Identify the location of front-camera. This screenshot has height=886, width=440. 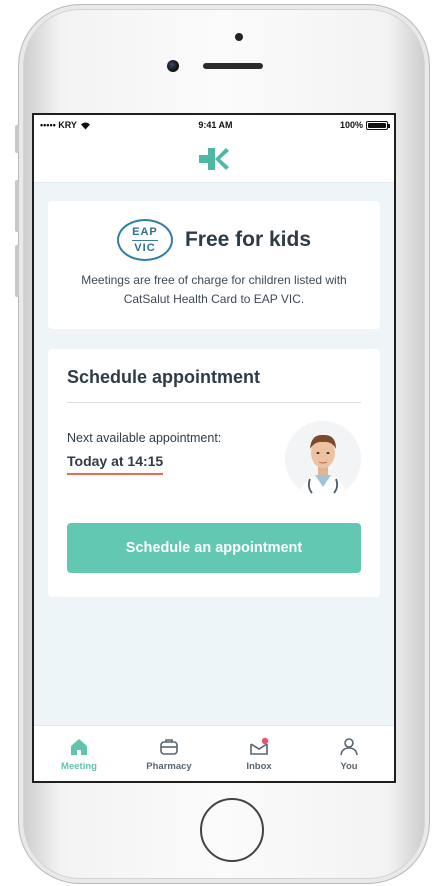
(173, 66).